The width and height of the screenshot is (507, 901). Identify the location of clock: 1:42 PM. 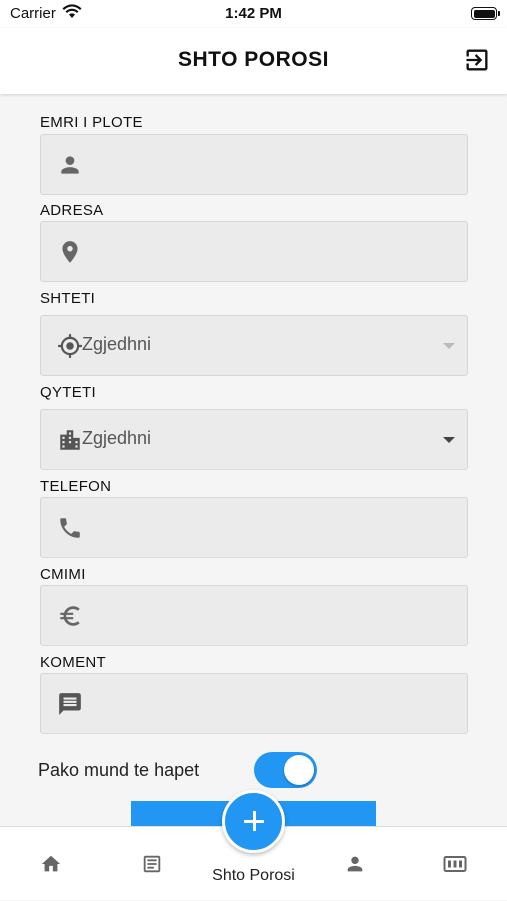
(253, 13).